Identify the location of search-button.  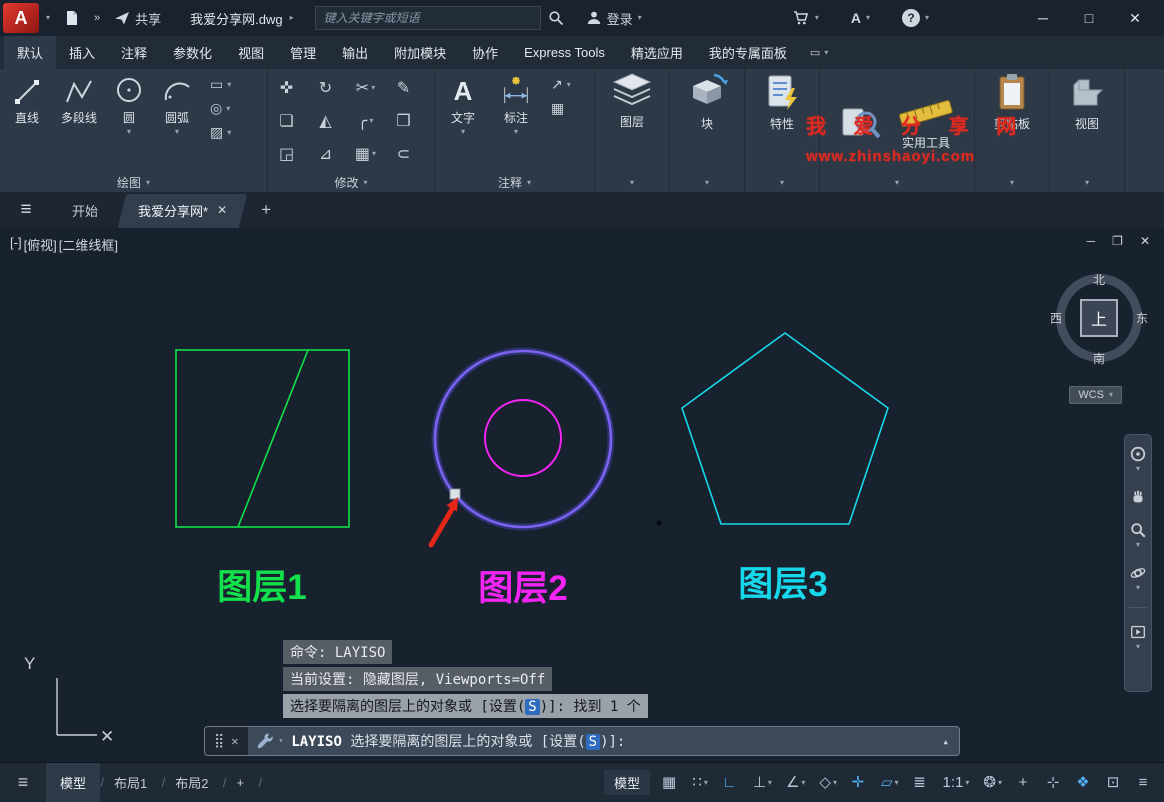
(556, 18).